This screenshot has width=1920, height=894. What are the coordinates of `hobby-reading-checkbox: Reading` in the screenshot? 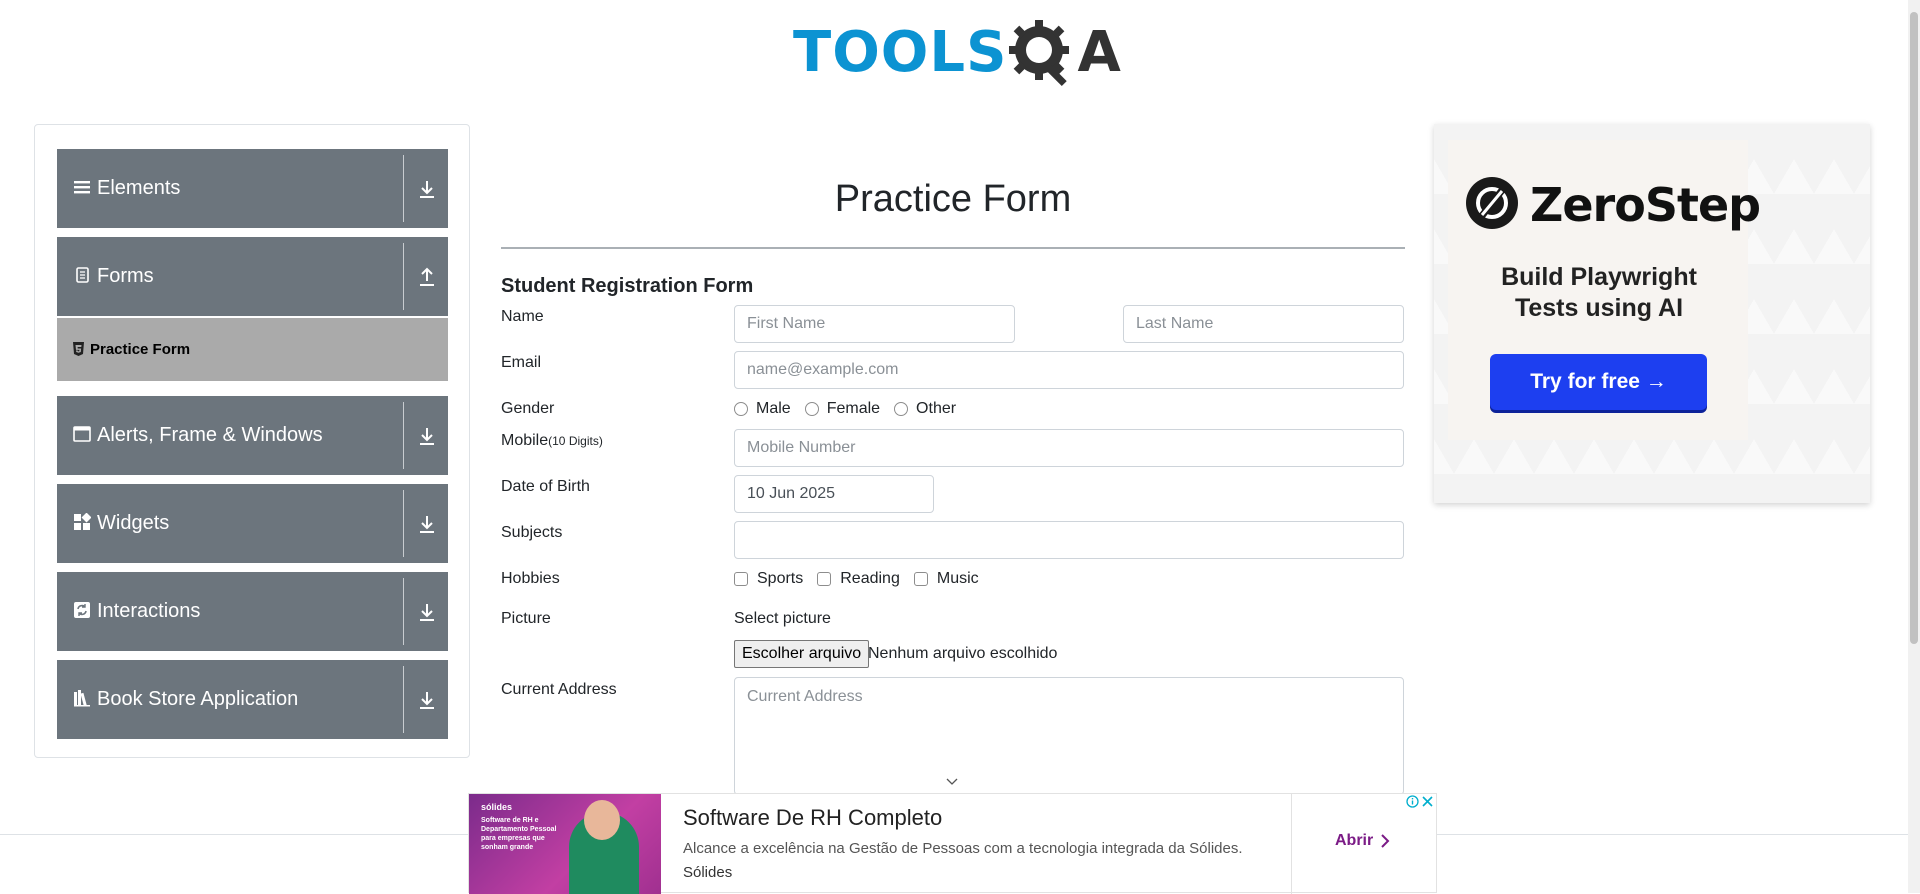 It's located at (858, 579).